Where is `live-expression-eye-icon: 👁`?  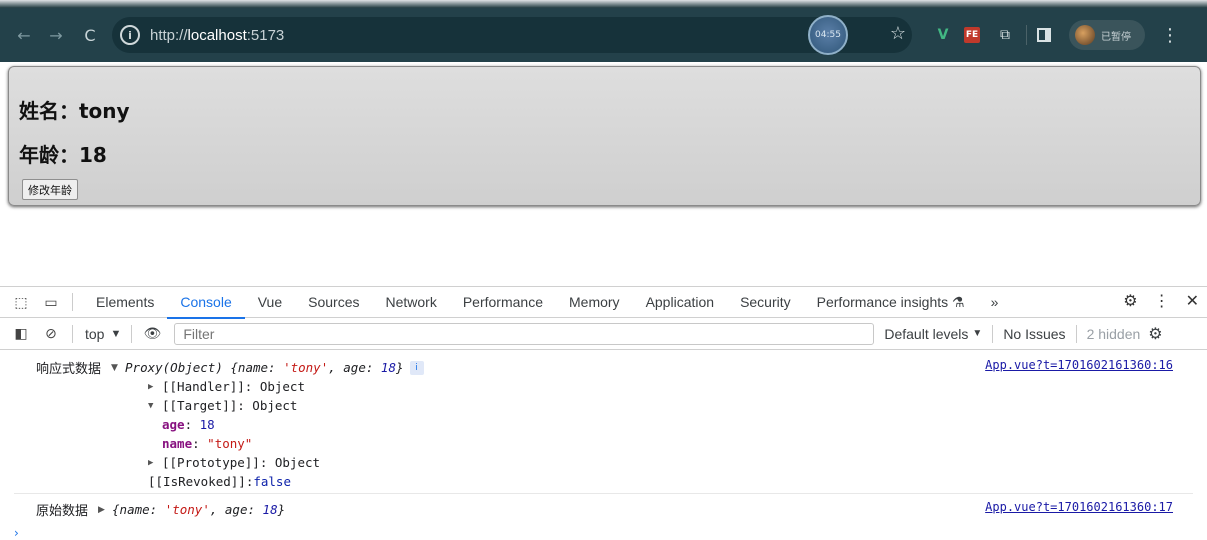 live-expression-eye-icon: 👁 is located at coordinates (152, 334).